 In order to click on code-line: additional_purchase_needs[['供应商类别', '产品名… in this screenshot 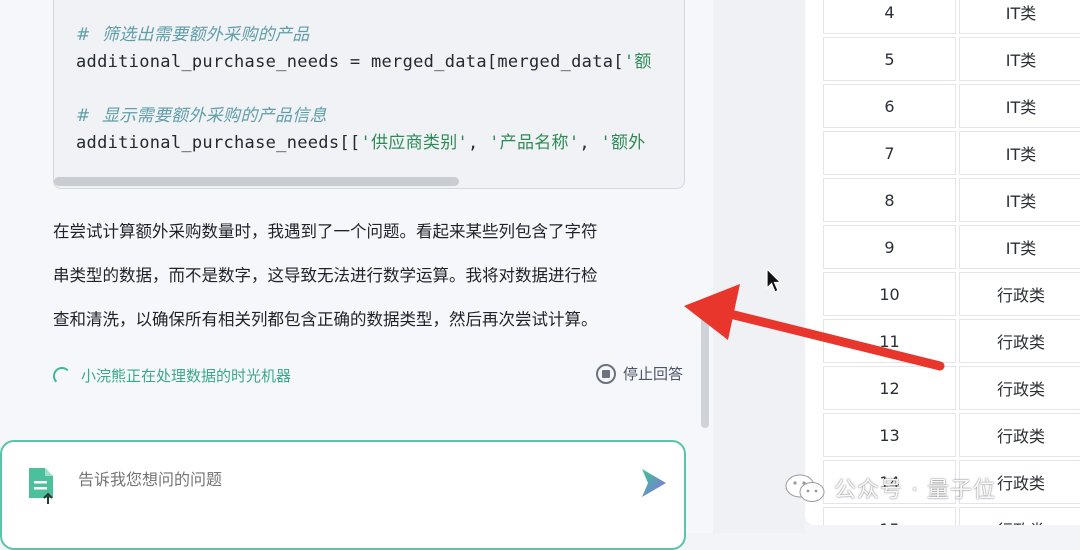, I will do `click(361, 140)`.